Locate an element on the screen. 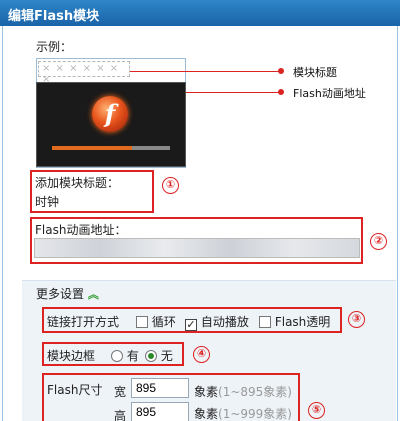 Image resolution: width=400 pixels, height=421 pixels. flash-logo-letter: f is located at coordinates (110, 113).